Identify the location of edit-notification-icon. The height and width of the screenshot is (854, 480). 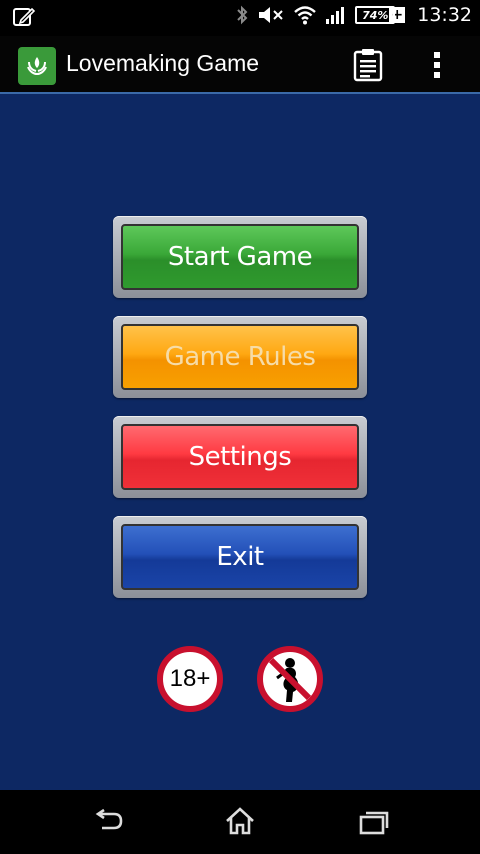
(24, 19).